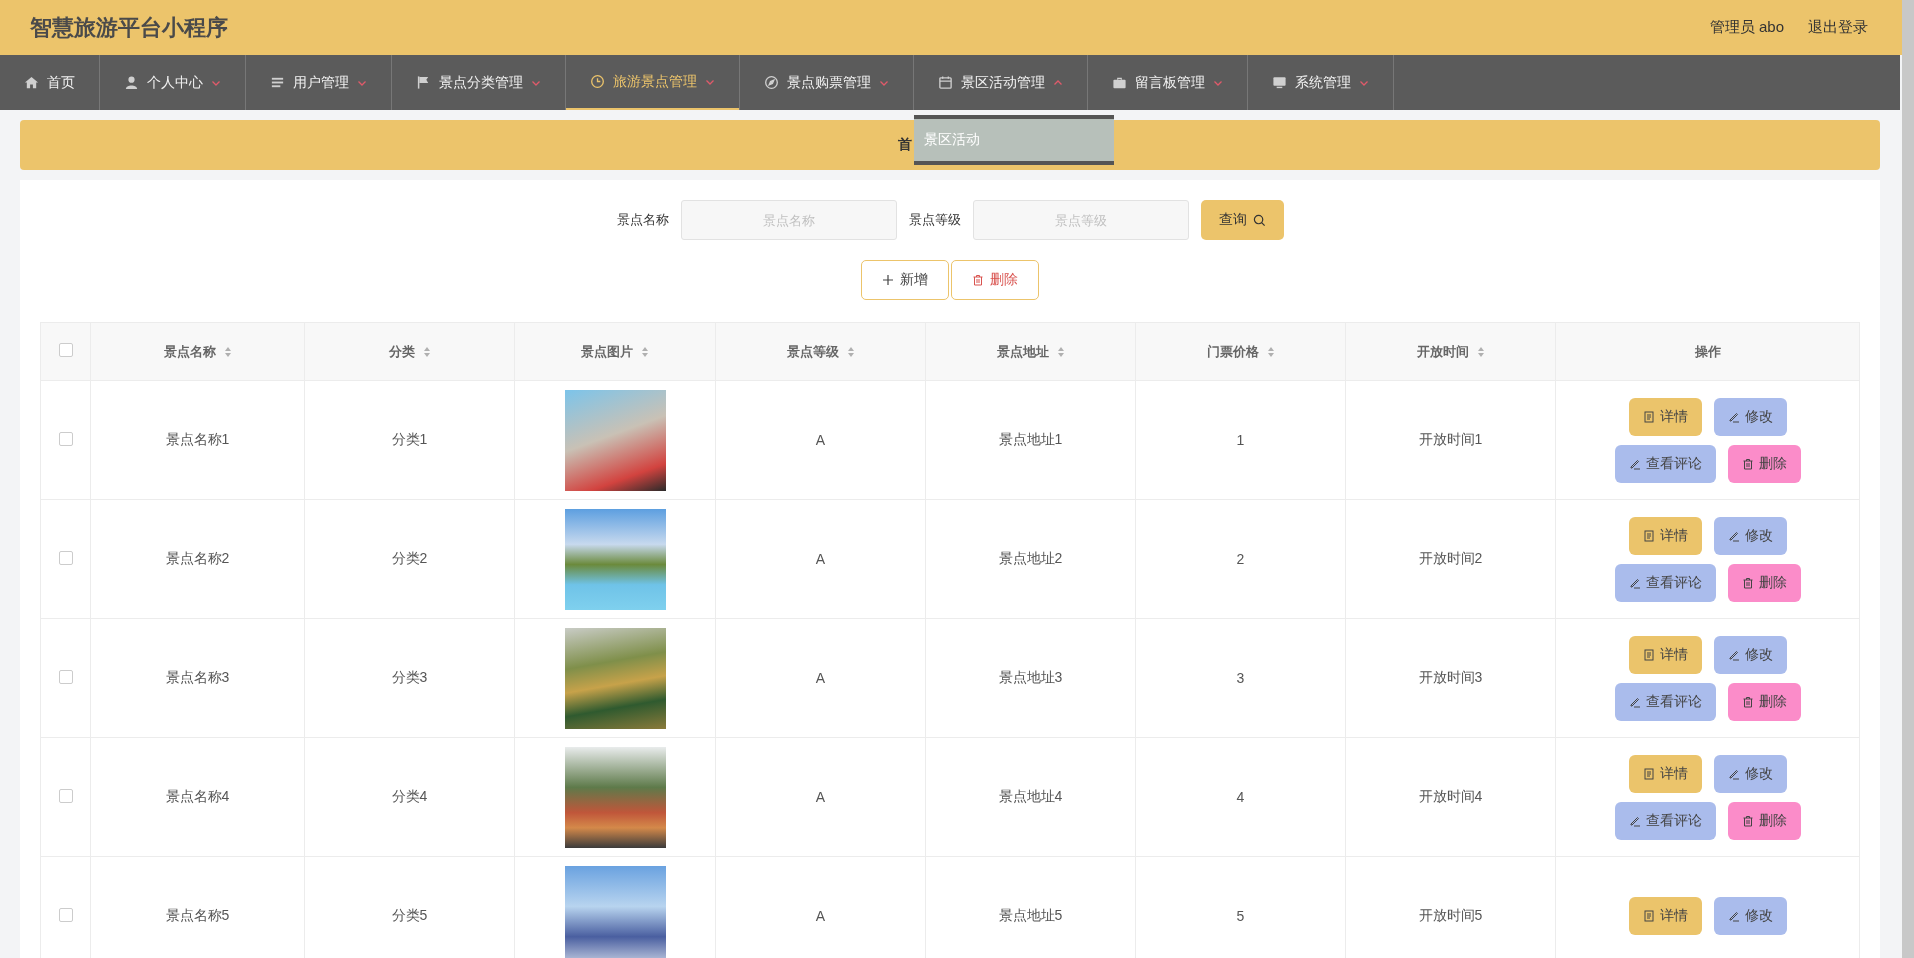  I want to click on column-header: 景点地址, so click(1030, 351).